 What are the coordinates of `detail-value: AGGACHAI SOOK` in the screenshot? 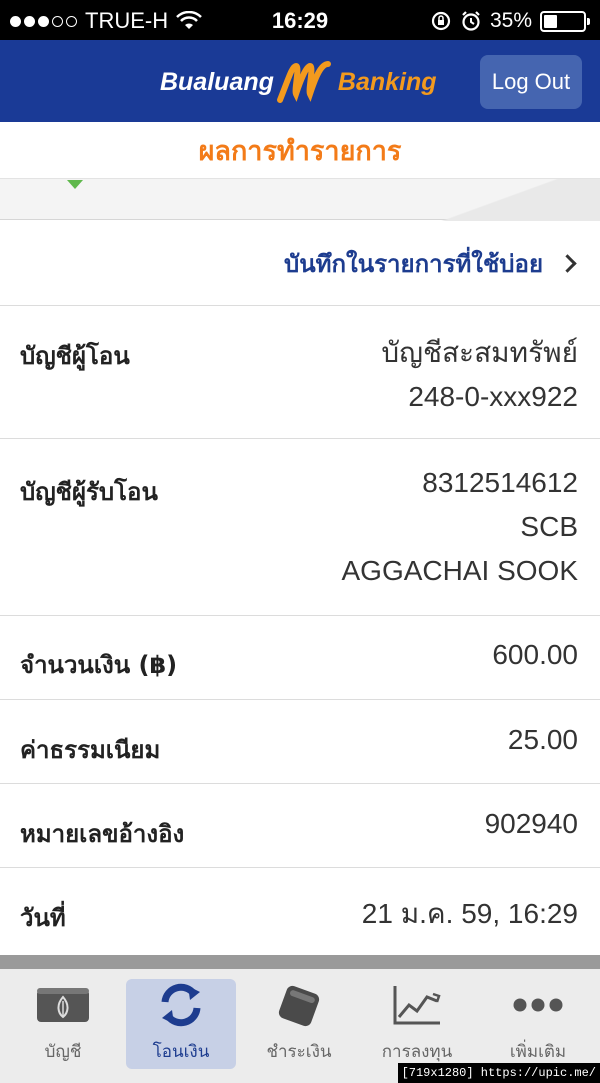 It's located at (460, 570).